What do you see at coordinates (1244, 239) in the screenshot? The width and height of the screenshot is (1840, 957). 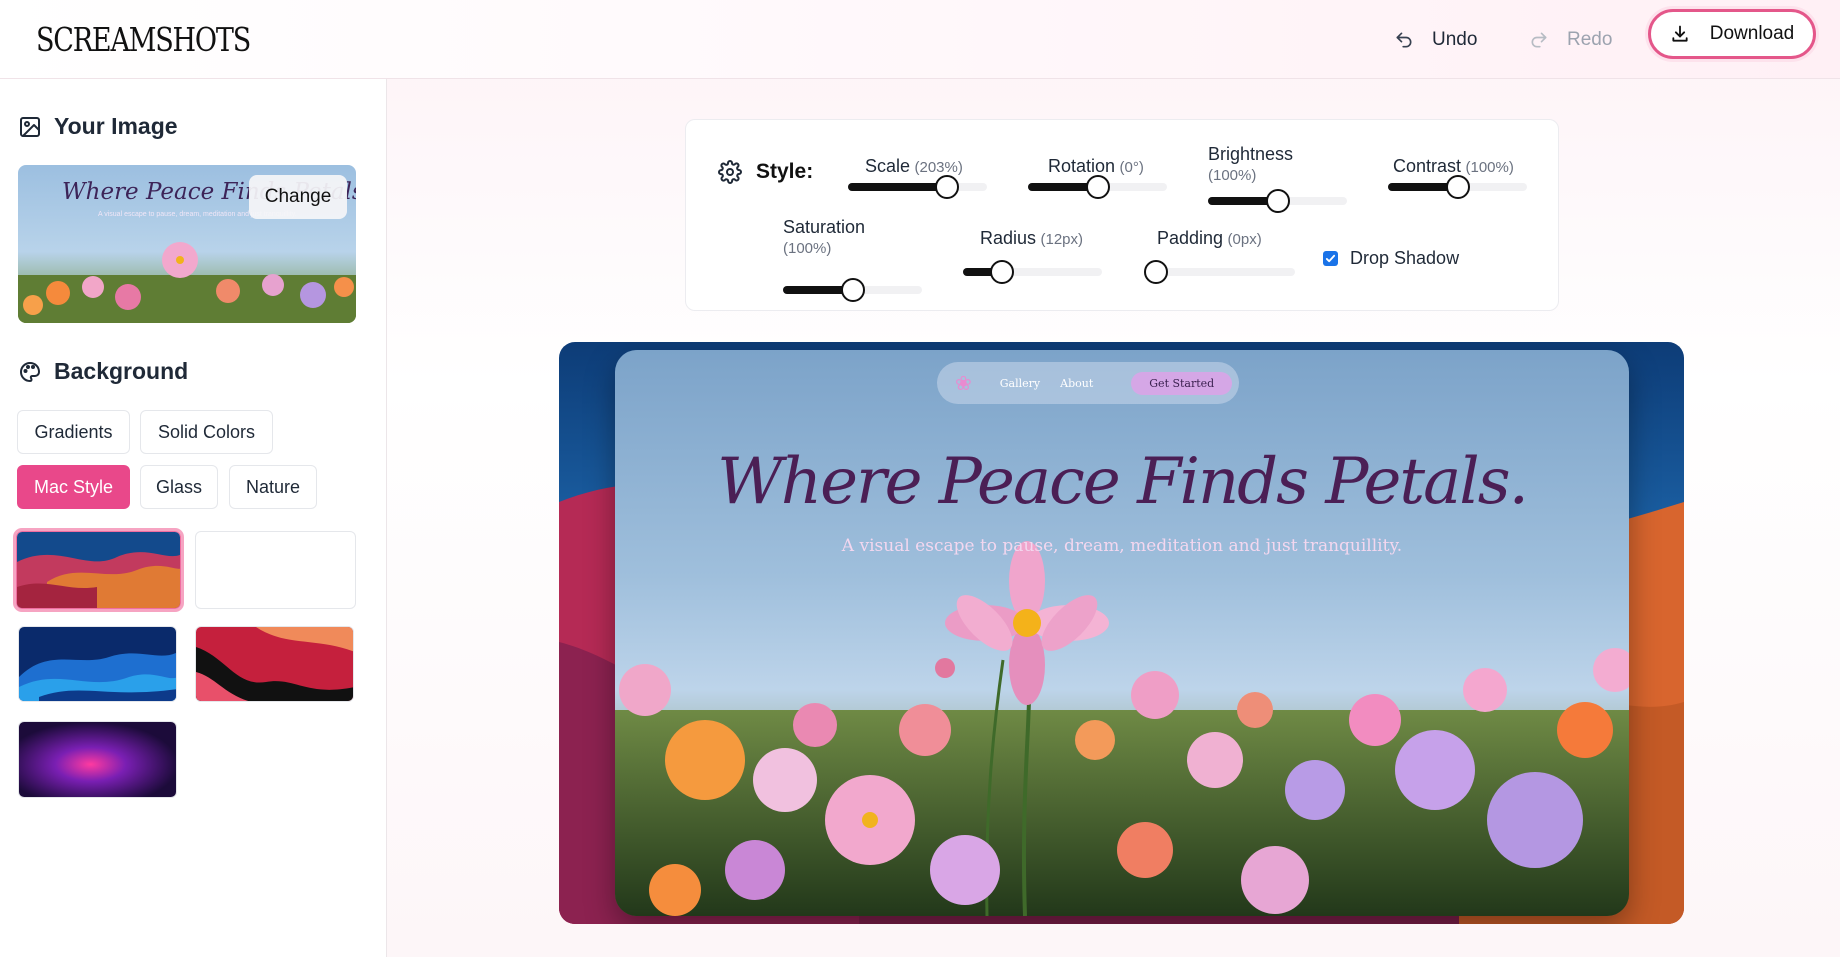 I see `padding-value: (0px)` at bounding box center [1244, 239].